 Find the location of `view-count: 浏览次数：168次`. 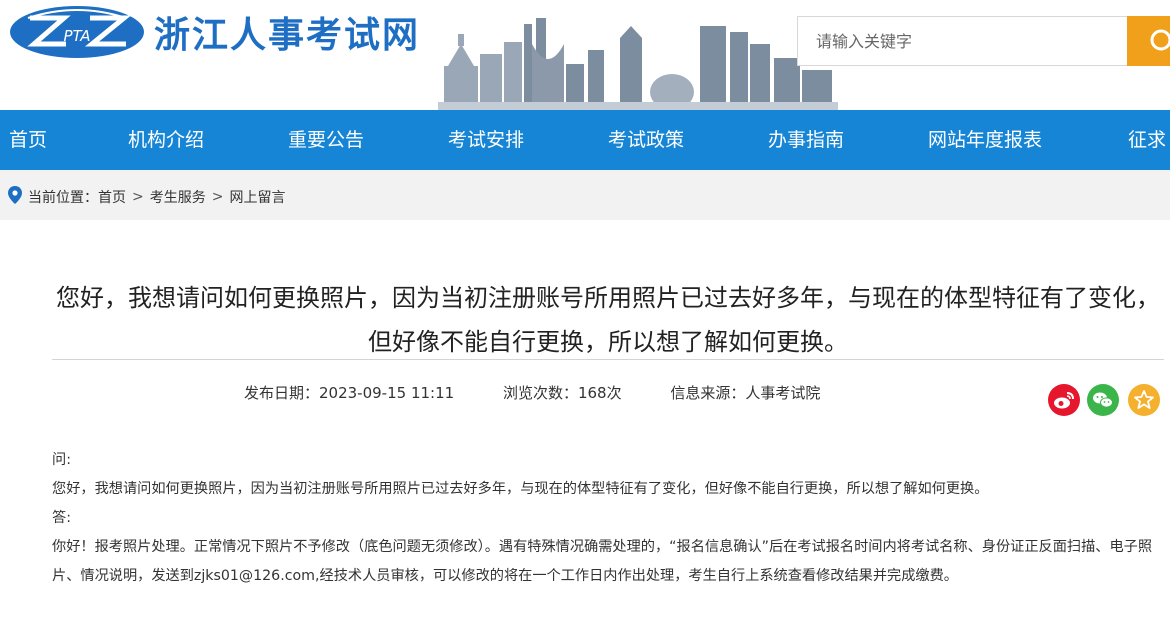

view-count: 浏览次数：168次 is located at coordinates (562, 393).